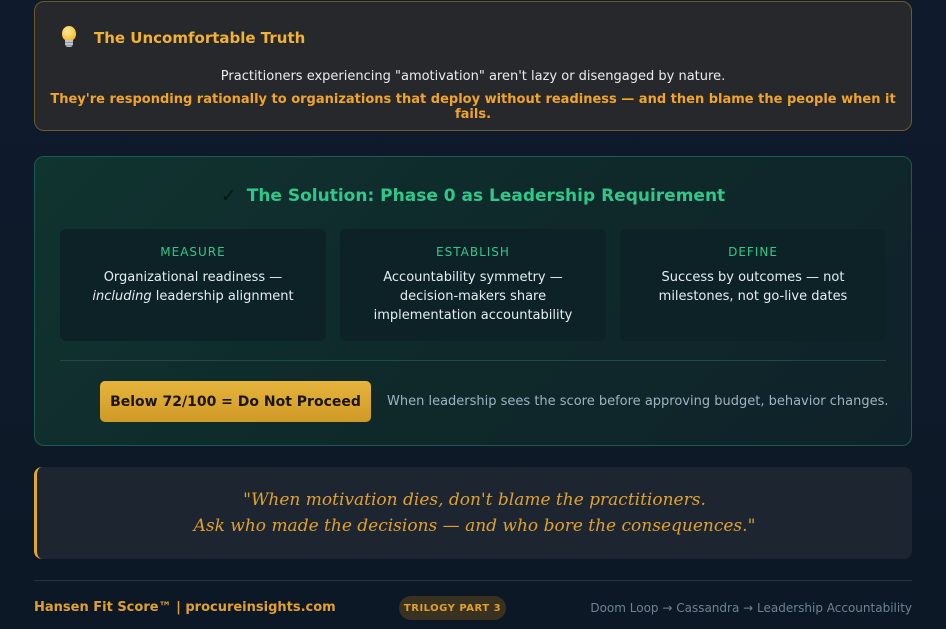 The image size is (946, 629). What do you see at coordinates (185, 607) in the screenshot?
I see `footer-brand: Hansen Fit Score™ | procureinsights.com` at bounding box center [185, 607].